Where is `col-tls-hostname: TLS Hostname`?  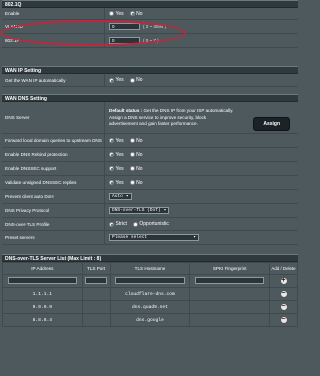 col-tls-hostname: TLS Hostname is located at coordinates (150, 268).